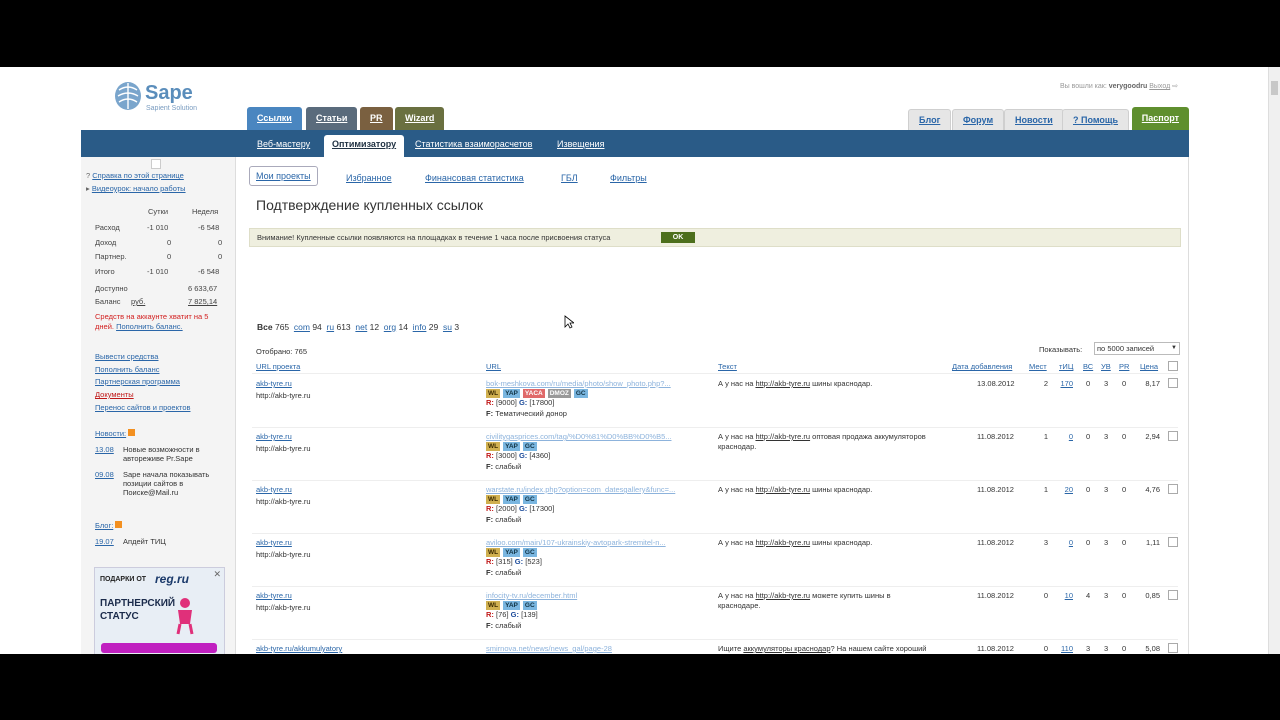 The width and height of the screenshot is (1280, 720). I want to click on regru-banner: ПОДАРКИ ОТ reg.ru ПАРТНЕРСКИЙ СТАТУС ✕, so click(159, 610).